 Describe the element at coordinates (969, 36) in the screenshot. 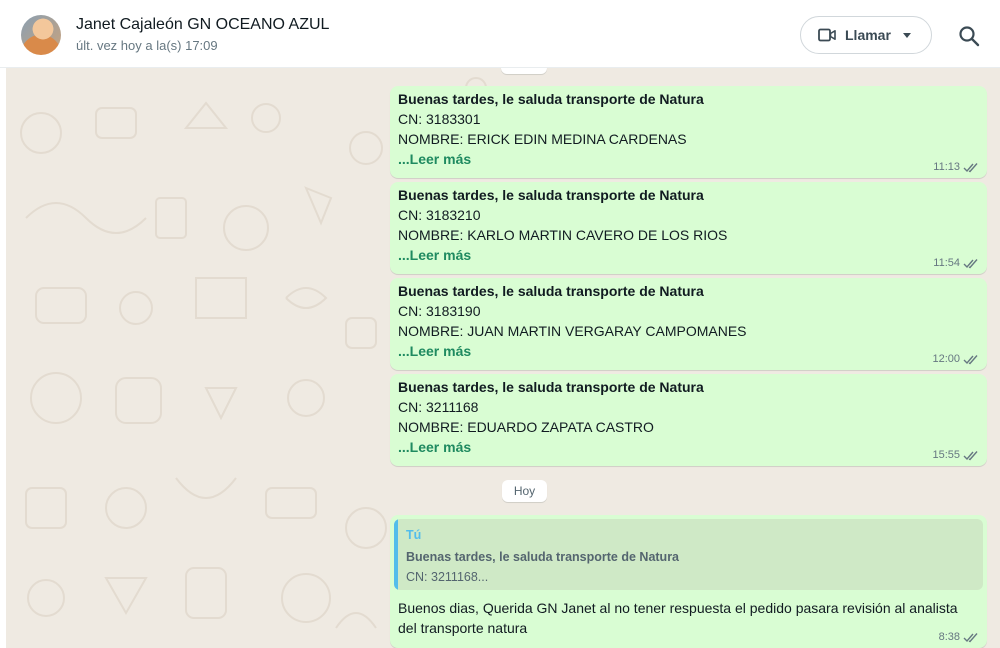

I see `search-icon` at that location.